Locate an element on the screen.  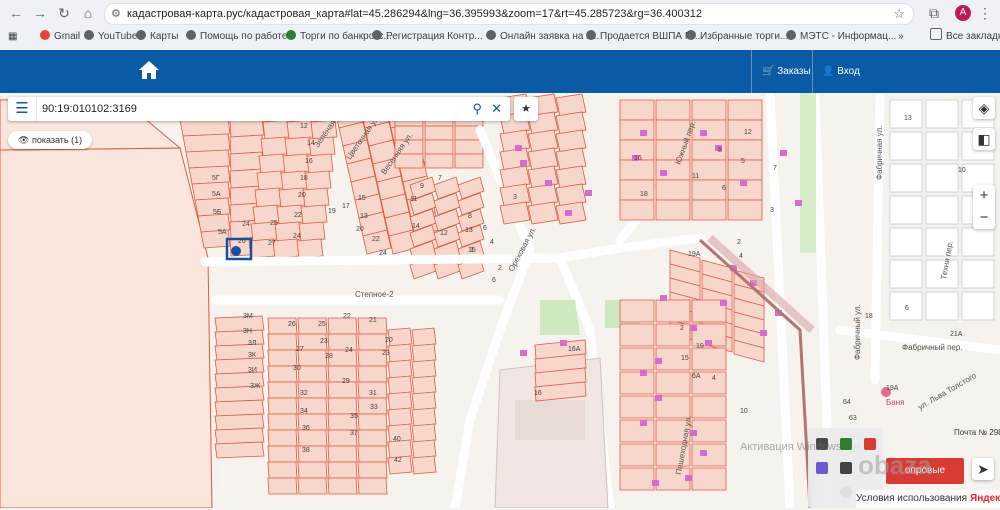
bookmark-item: YouTube is located at coordinates (110, 37).